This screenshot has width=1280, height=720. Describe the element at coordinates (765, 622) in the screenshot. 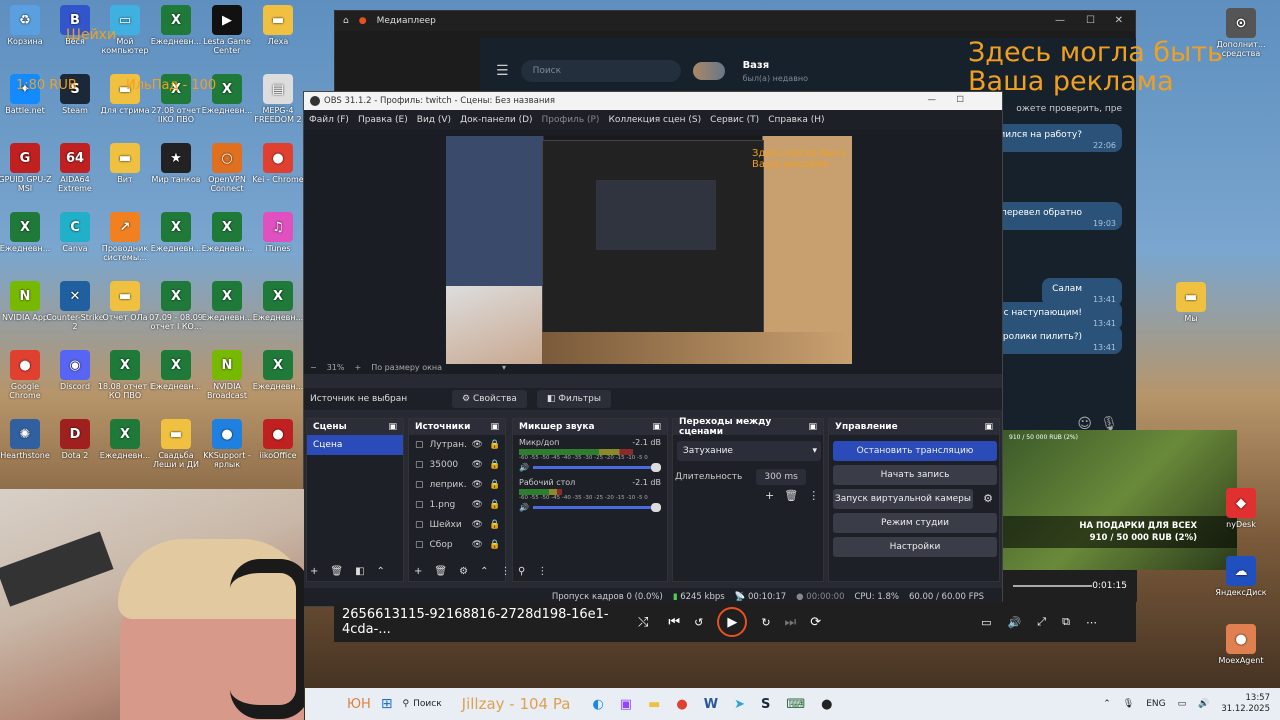

I see `forward-icon: ↻` at that location.